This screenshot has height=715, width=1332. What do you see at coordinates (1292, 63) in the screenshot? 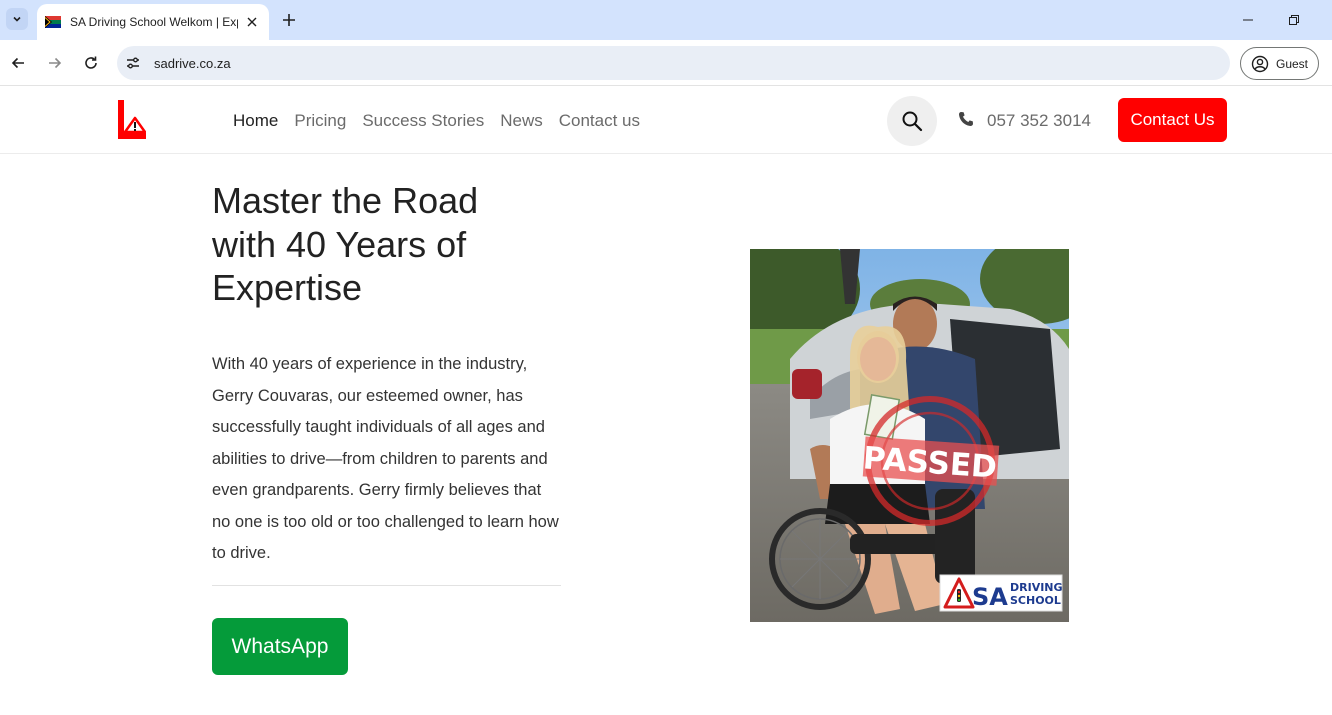
I see `profile-label: Guest` at bounding box center [1292, 63].